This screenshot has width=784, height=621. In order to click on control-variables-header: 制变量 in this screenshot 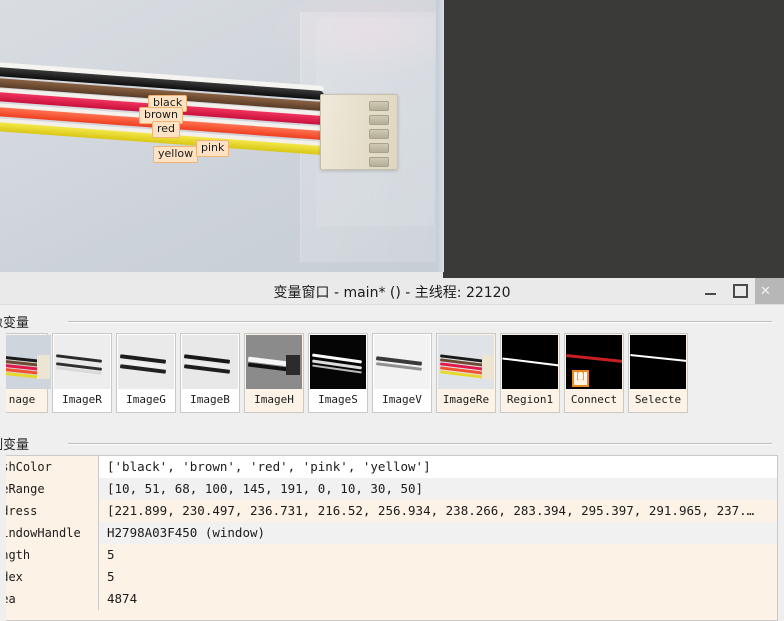, I will do `click(389, 443)`.